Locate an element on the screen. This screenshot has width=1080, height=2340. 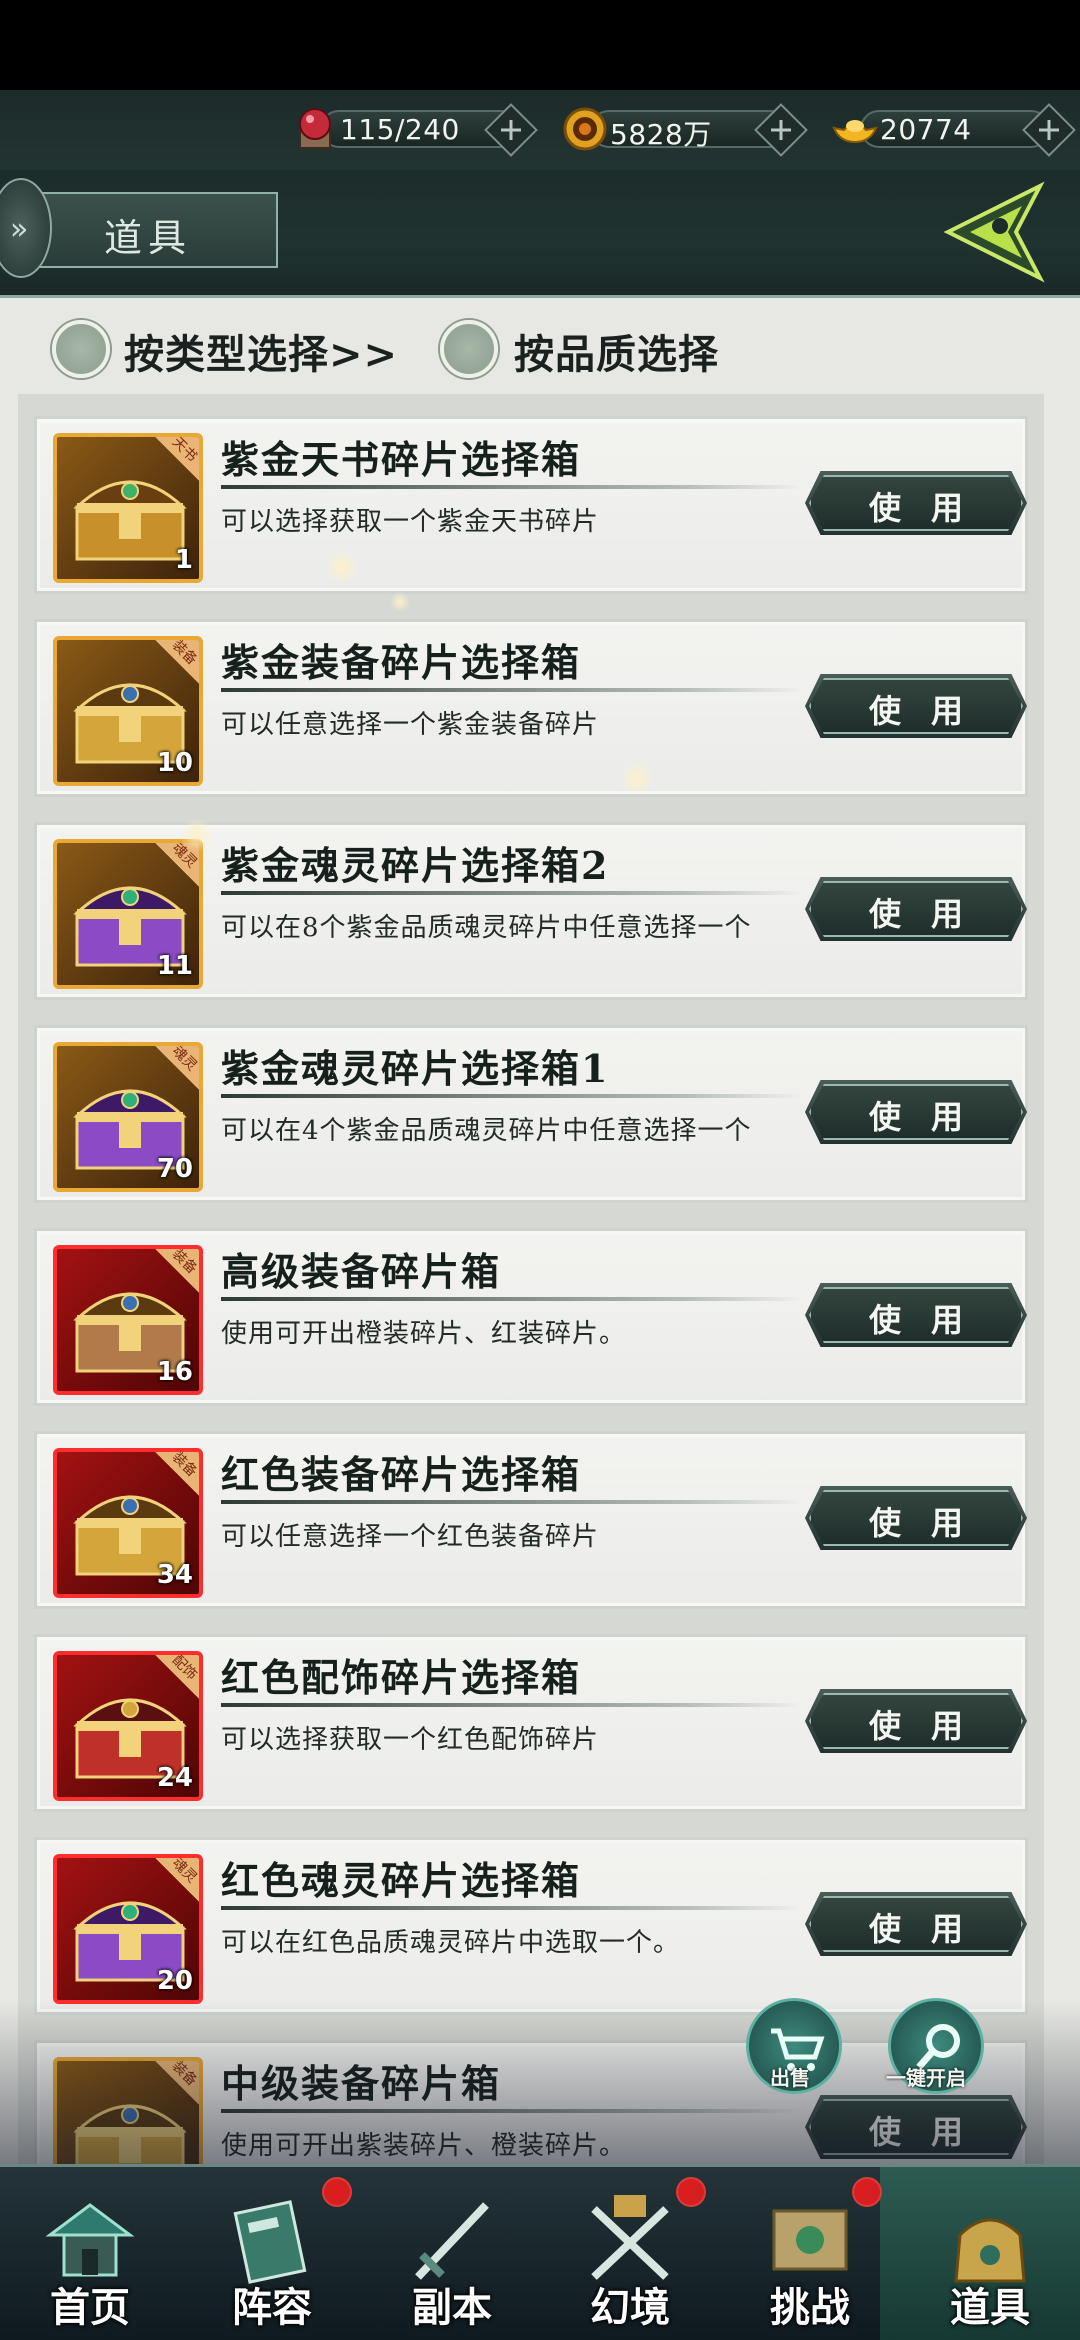
category-tag: 配饰 is located at coordinates (176, 1676).